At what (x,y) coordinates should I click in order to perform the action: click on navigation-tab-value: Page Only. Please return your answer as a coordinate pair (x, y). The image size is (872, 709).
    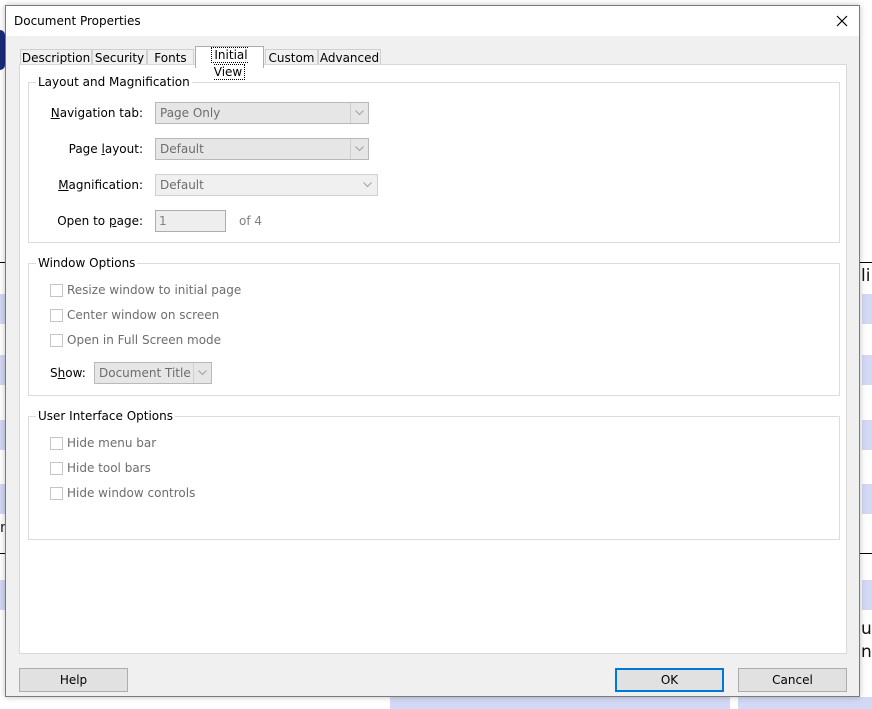
    Looking at the image, I should click on (190, 113).